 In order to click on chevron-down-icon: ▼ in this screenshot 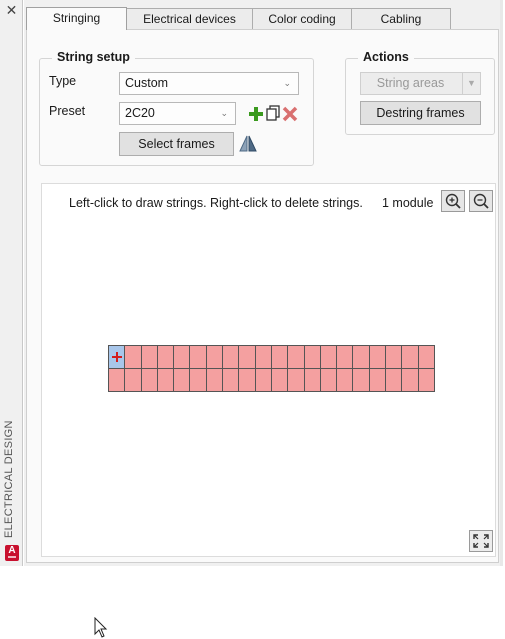, I will do `click(471, 83)`.